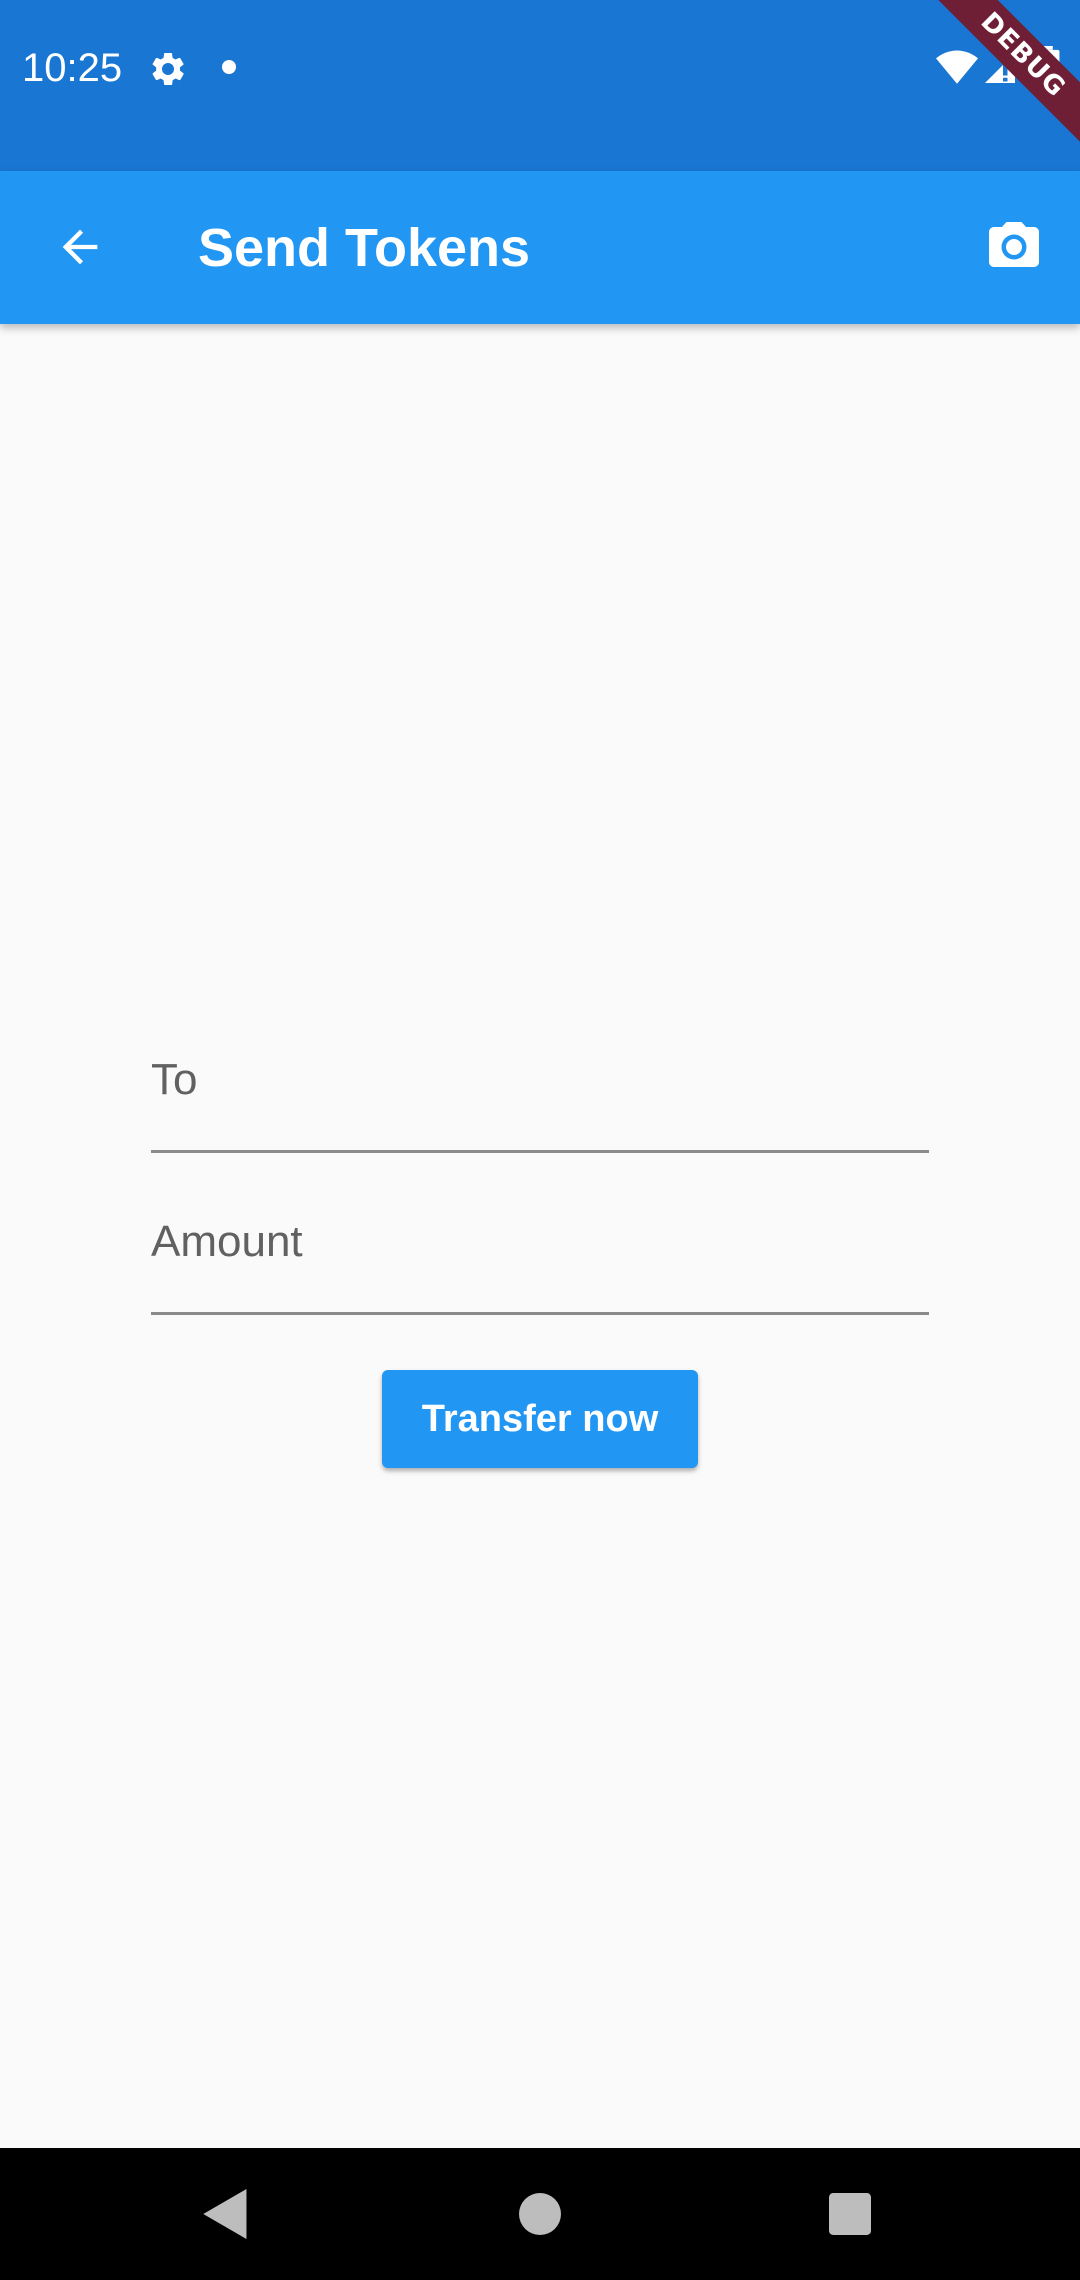 The height and width of the screenshot is (2280, 1080). I want to click on notification-dot-icon, so click(229, 67).